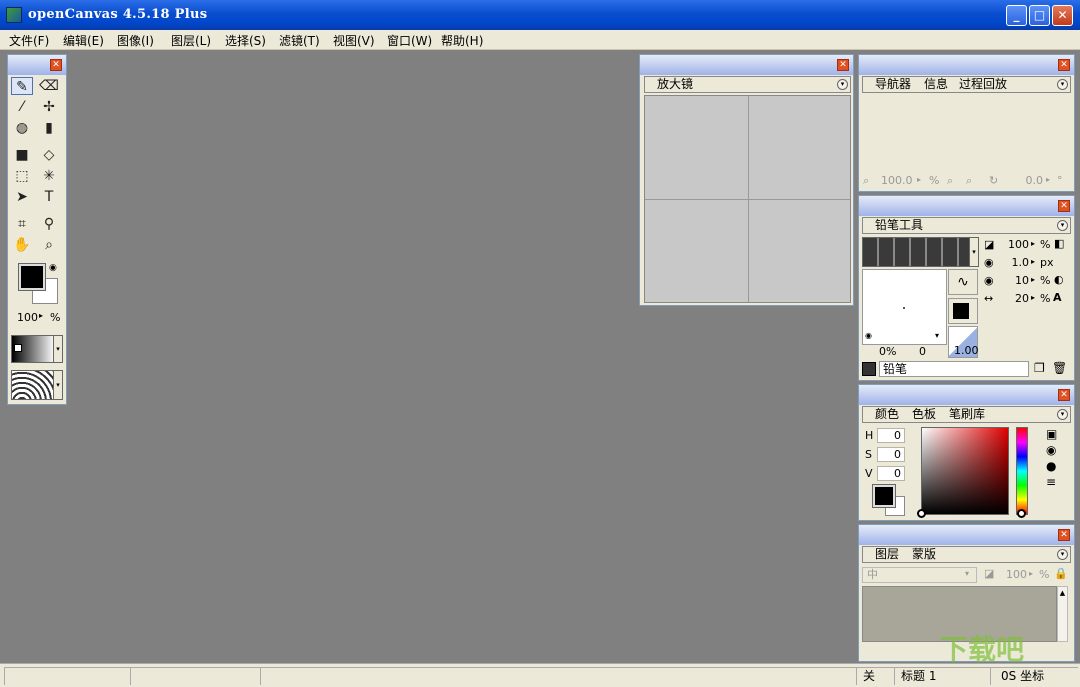  I want to click on hardness-mode-icon: ◐, so click(1059, 279).